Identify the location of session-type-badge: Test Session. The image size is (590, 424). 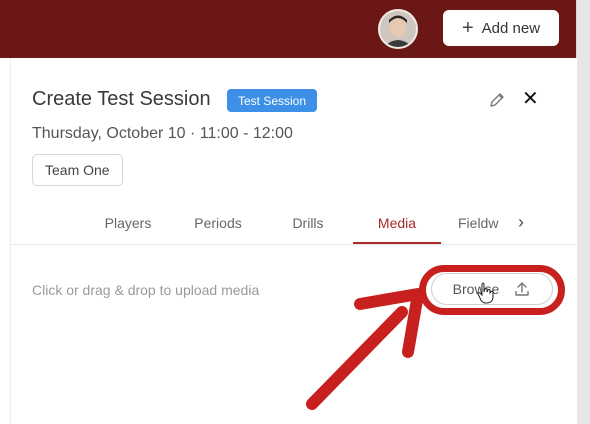
(272, 100).